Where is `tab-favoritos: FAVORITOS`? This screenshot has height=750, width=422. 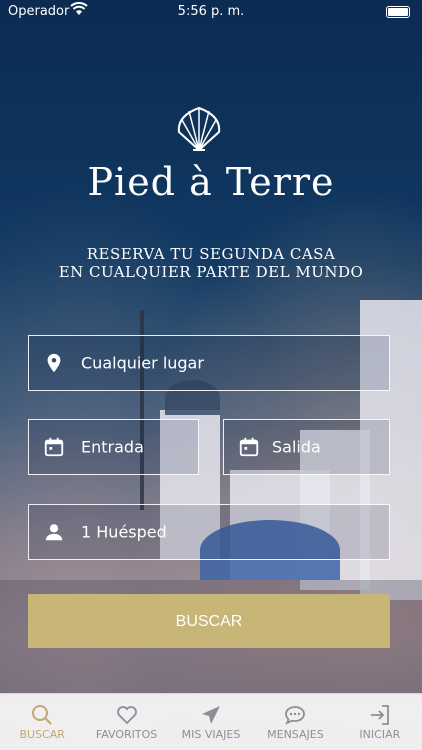
tab-favoritos: FAVORITOS is located at coordinates (126, 722).